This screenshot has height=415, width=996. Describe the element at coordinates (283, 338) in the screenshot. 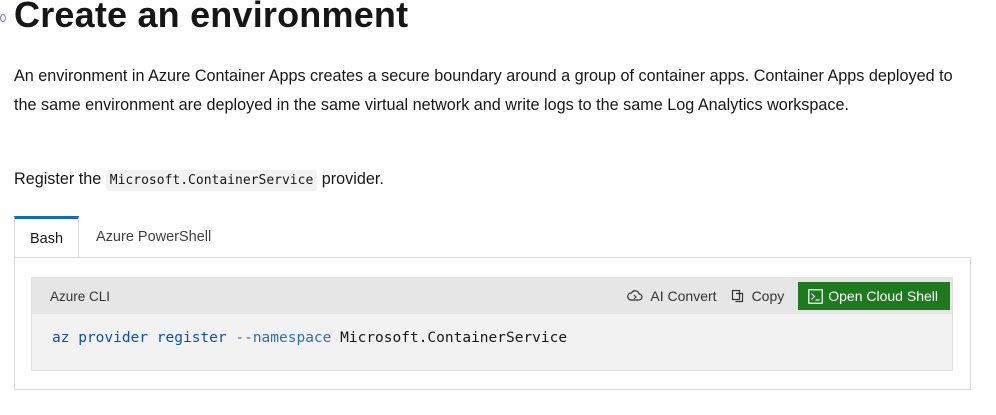

I see `code-token-flag: --namespace` at that location.